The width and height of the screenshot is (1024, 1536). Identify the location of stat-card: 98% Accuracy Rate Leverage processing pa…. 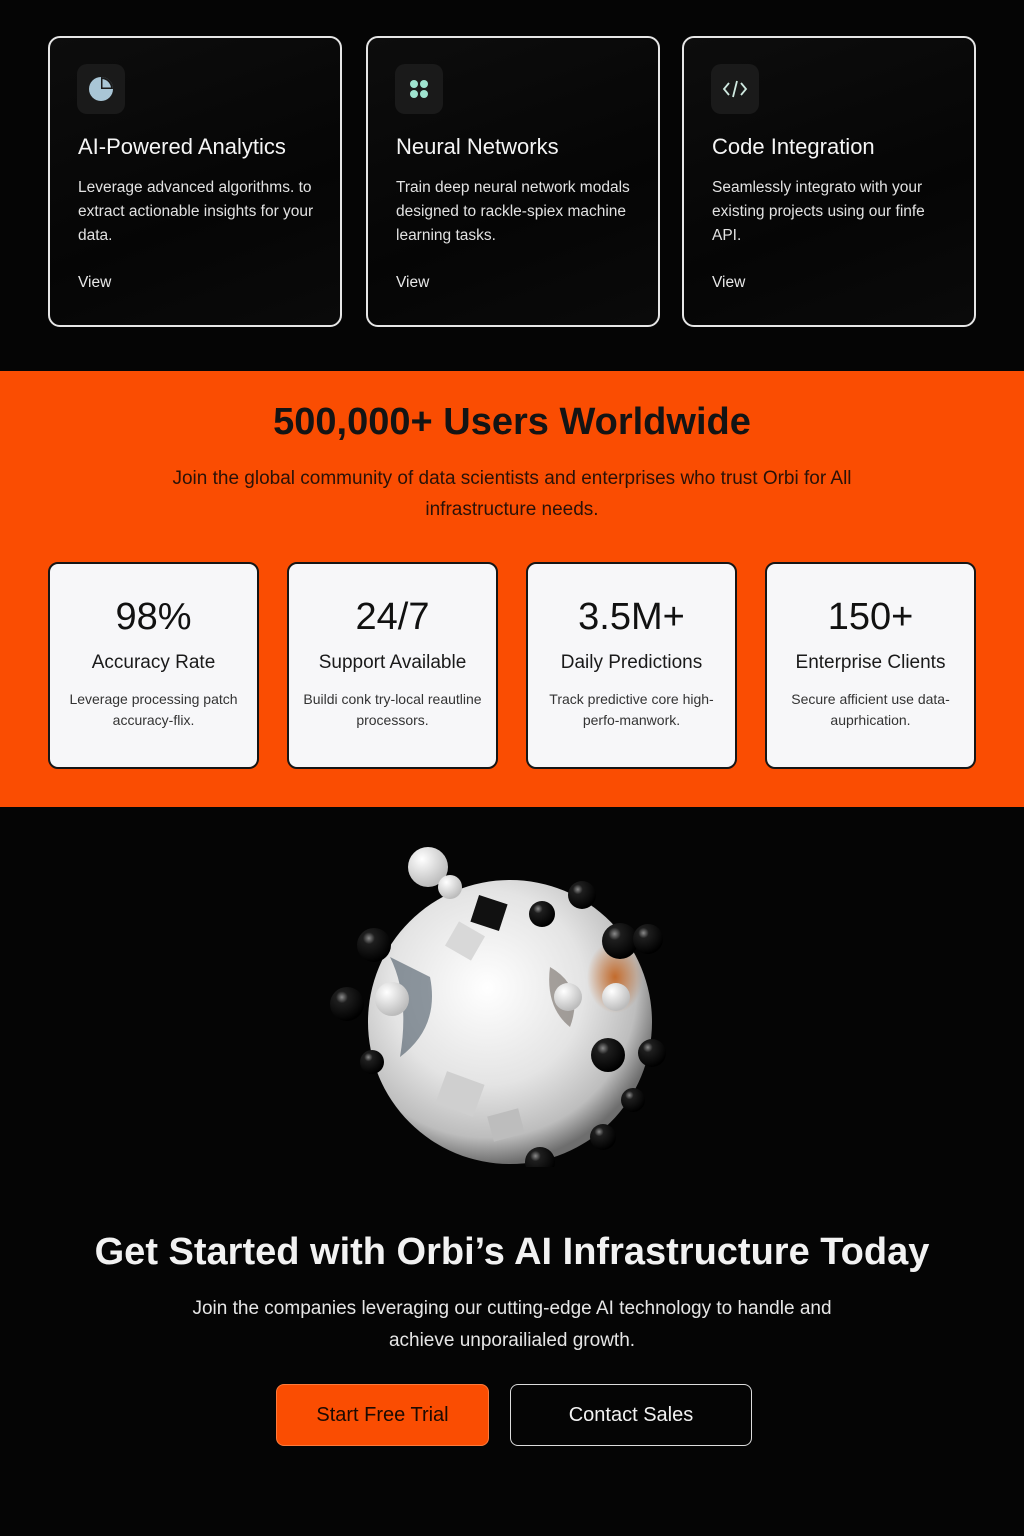
(153, 665).